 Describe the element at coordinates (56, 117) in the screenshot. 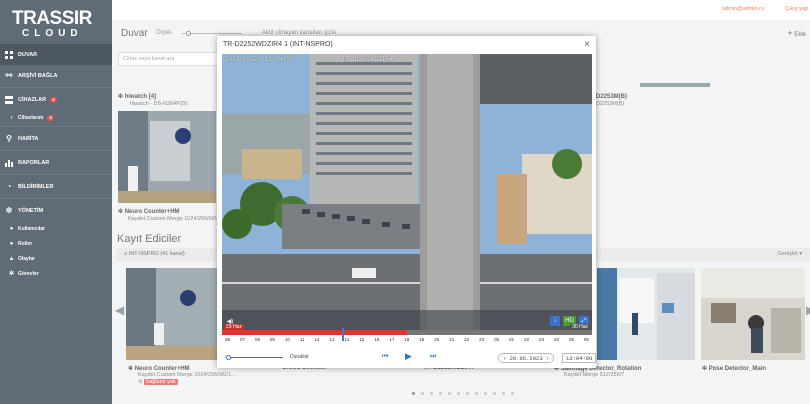

I see `sidebar-item-my-devices: › Cihazlarım 4` at that location.